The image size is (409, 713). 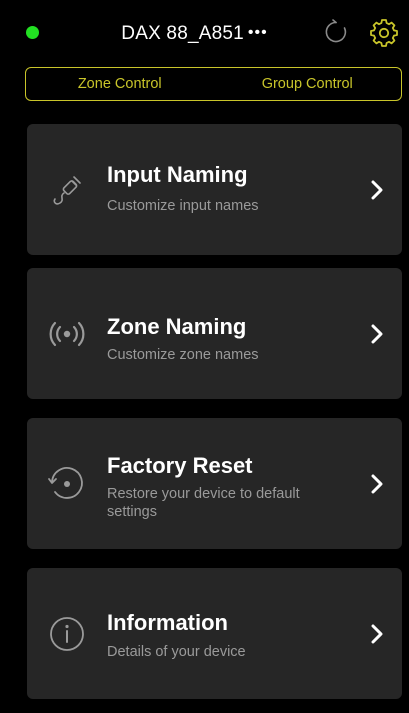 What do you see at coordinates (182, 33) in the screenshot?
I see `device-name-label: DAX 88_A851` at bounding box center [182, 33].